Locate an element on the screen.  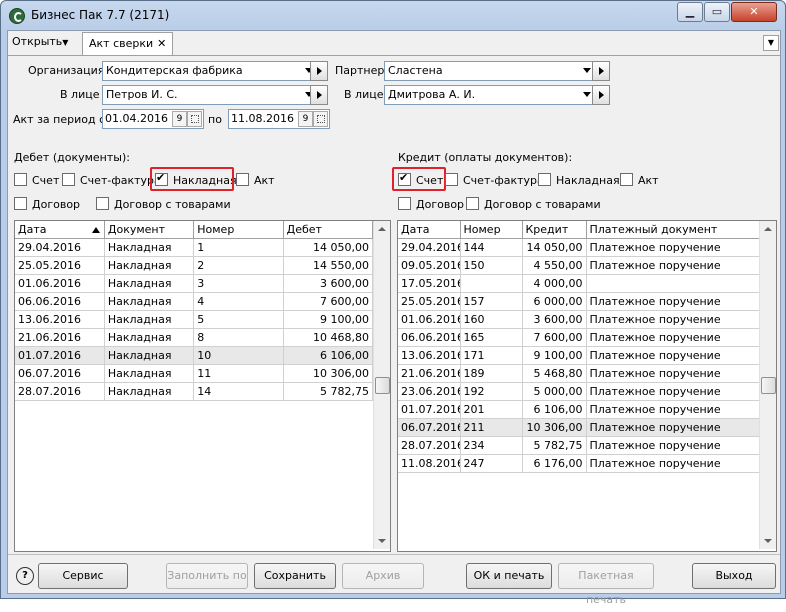
table-row: 01.06.2016 Накладная 3 3 600,00 is located at coordinates (194, 283).